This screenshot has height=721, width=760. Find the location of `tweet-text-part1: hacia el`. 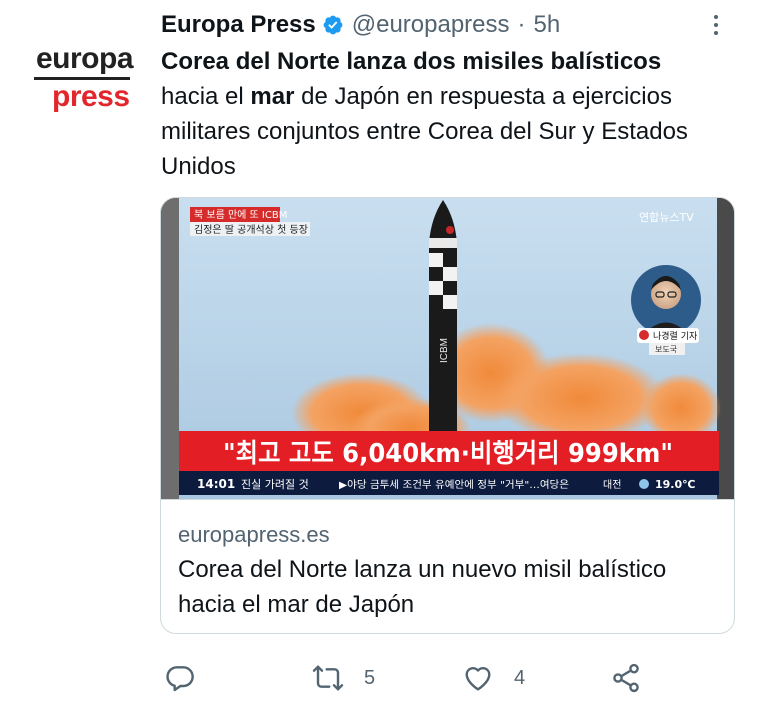

tweet-text-part1: hacia el is located at coordinates (206, 96).